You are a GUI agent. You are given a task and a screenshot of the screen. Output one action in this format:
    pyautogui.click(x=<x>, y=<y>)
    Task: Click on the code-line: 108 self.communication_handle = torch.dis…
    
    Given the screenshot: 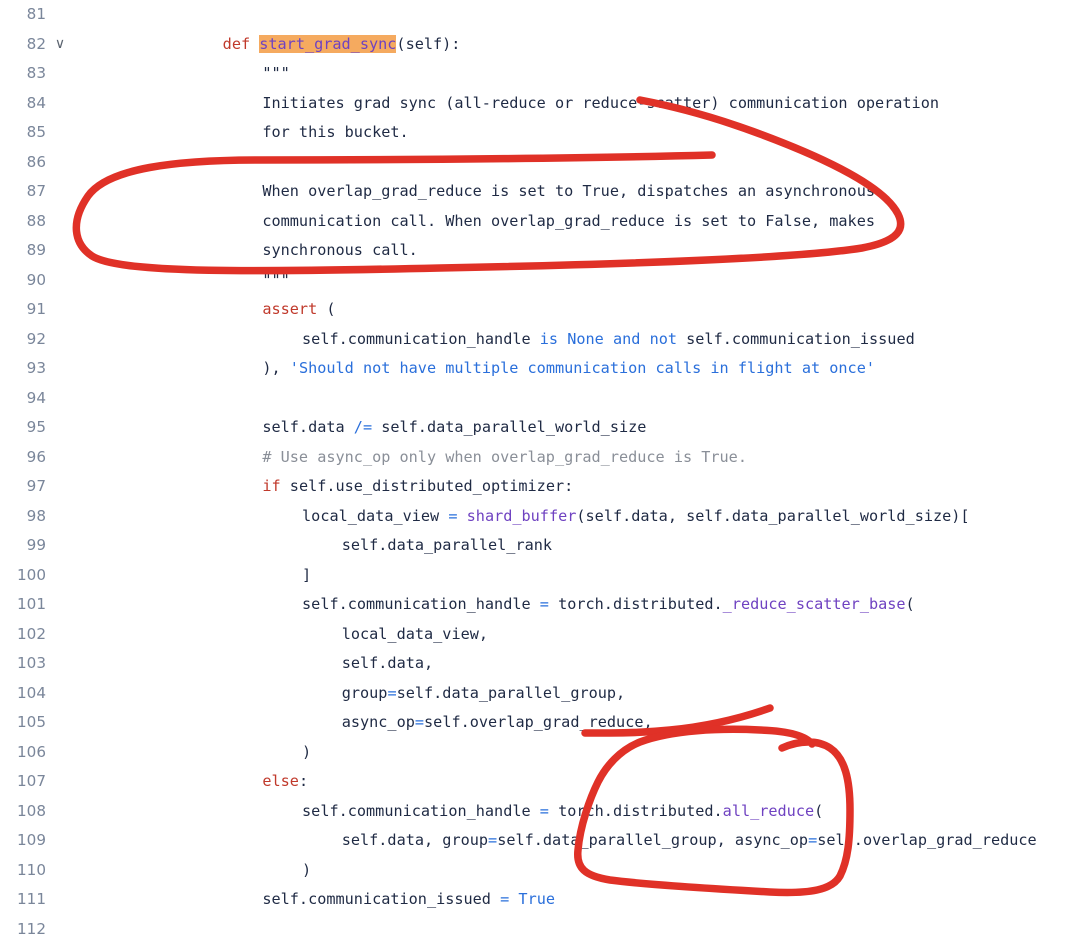 What is the action you would take?
    pyautogui.click(x=540, y=812)
    